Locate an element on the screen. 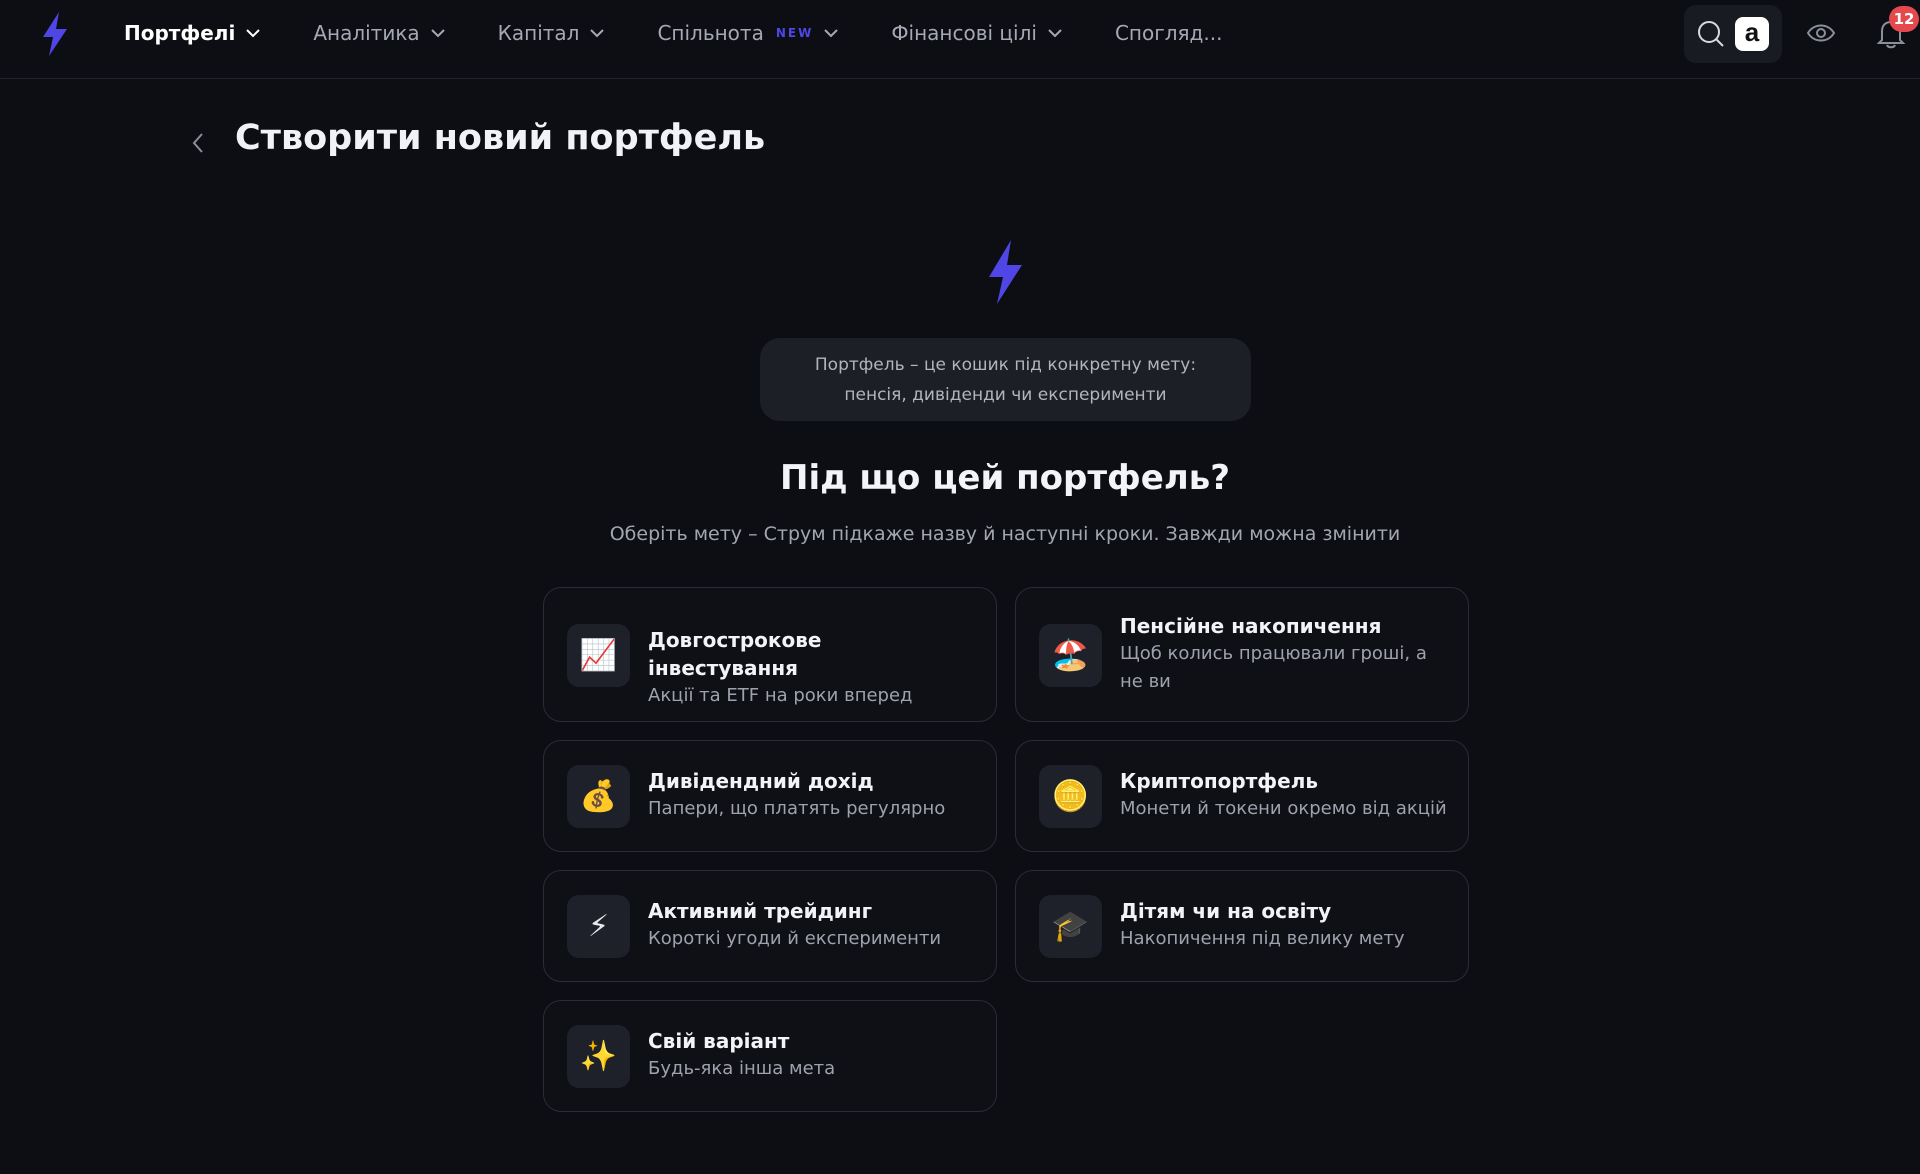 This screenshot has width=1920, height=1174. money-bag-icon: 💰 is located at coordinates (598, 796).